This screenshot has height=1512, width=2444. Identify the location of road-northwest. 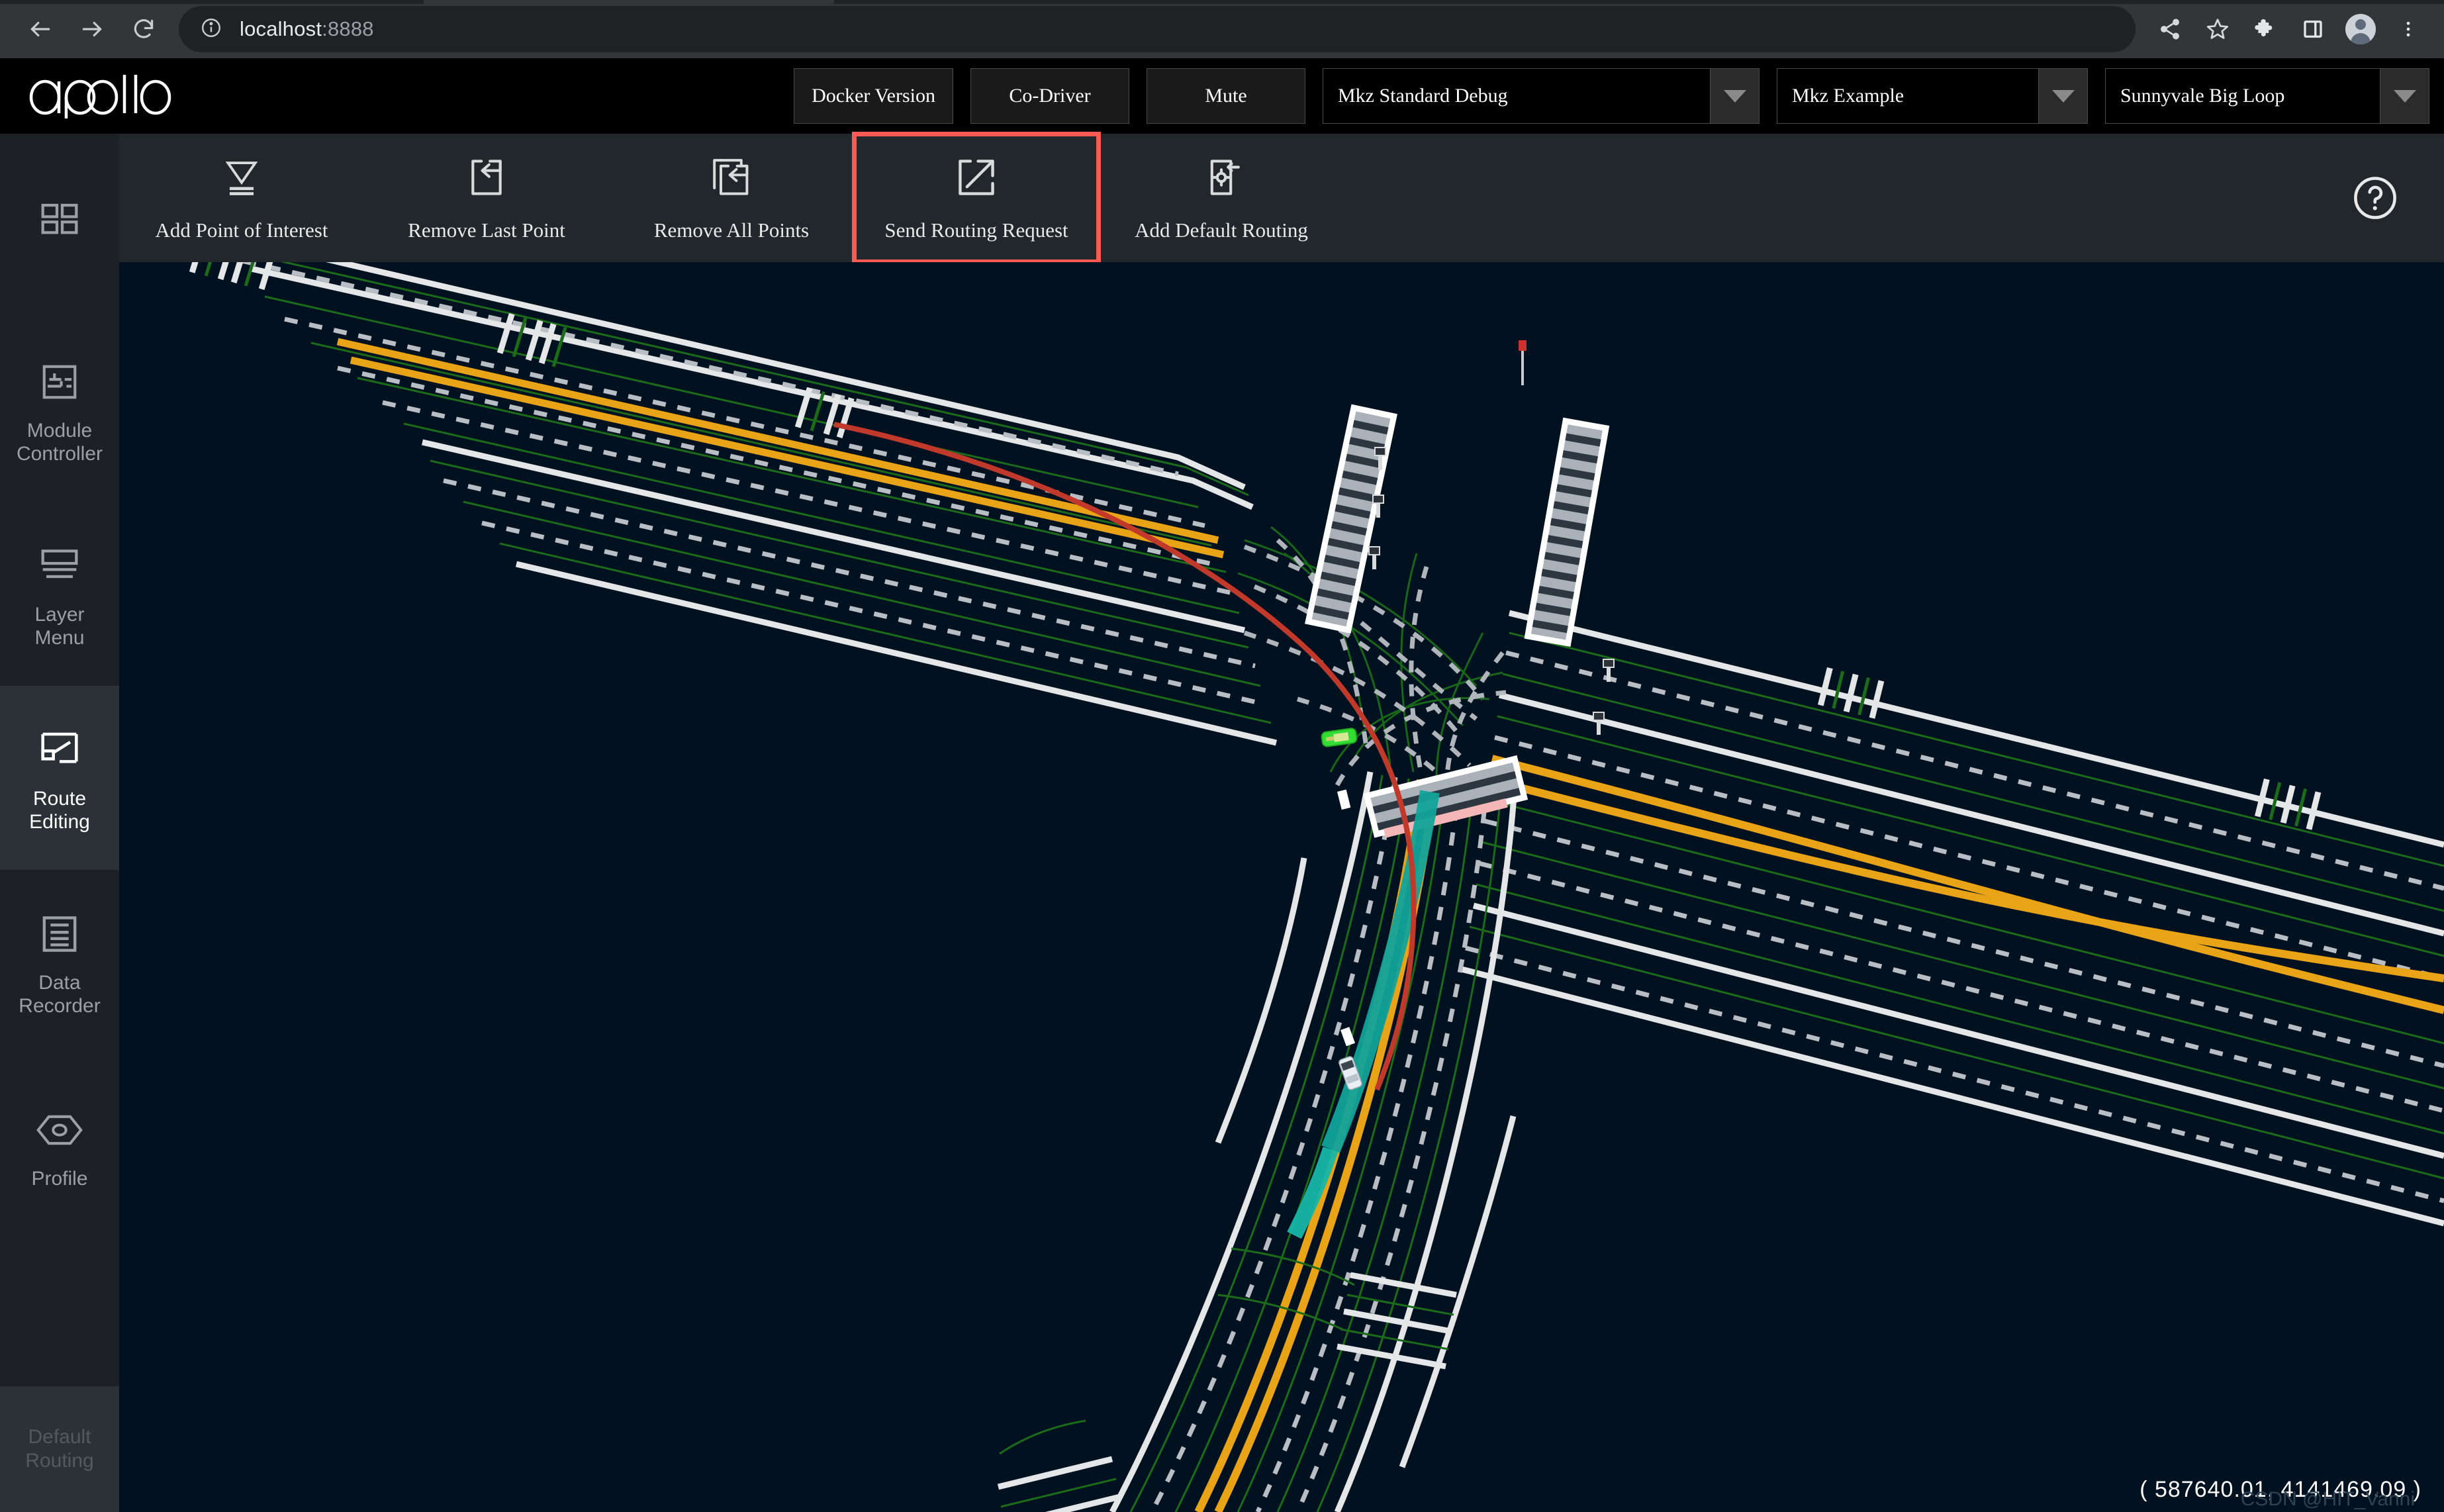
(758, 504).